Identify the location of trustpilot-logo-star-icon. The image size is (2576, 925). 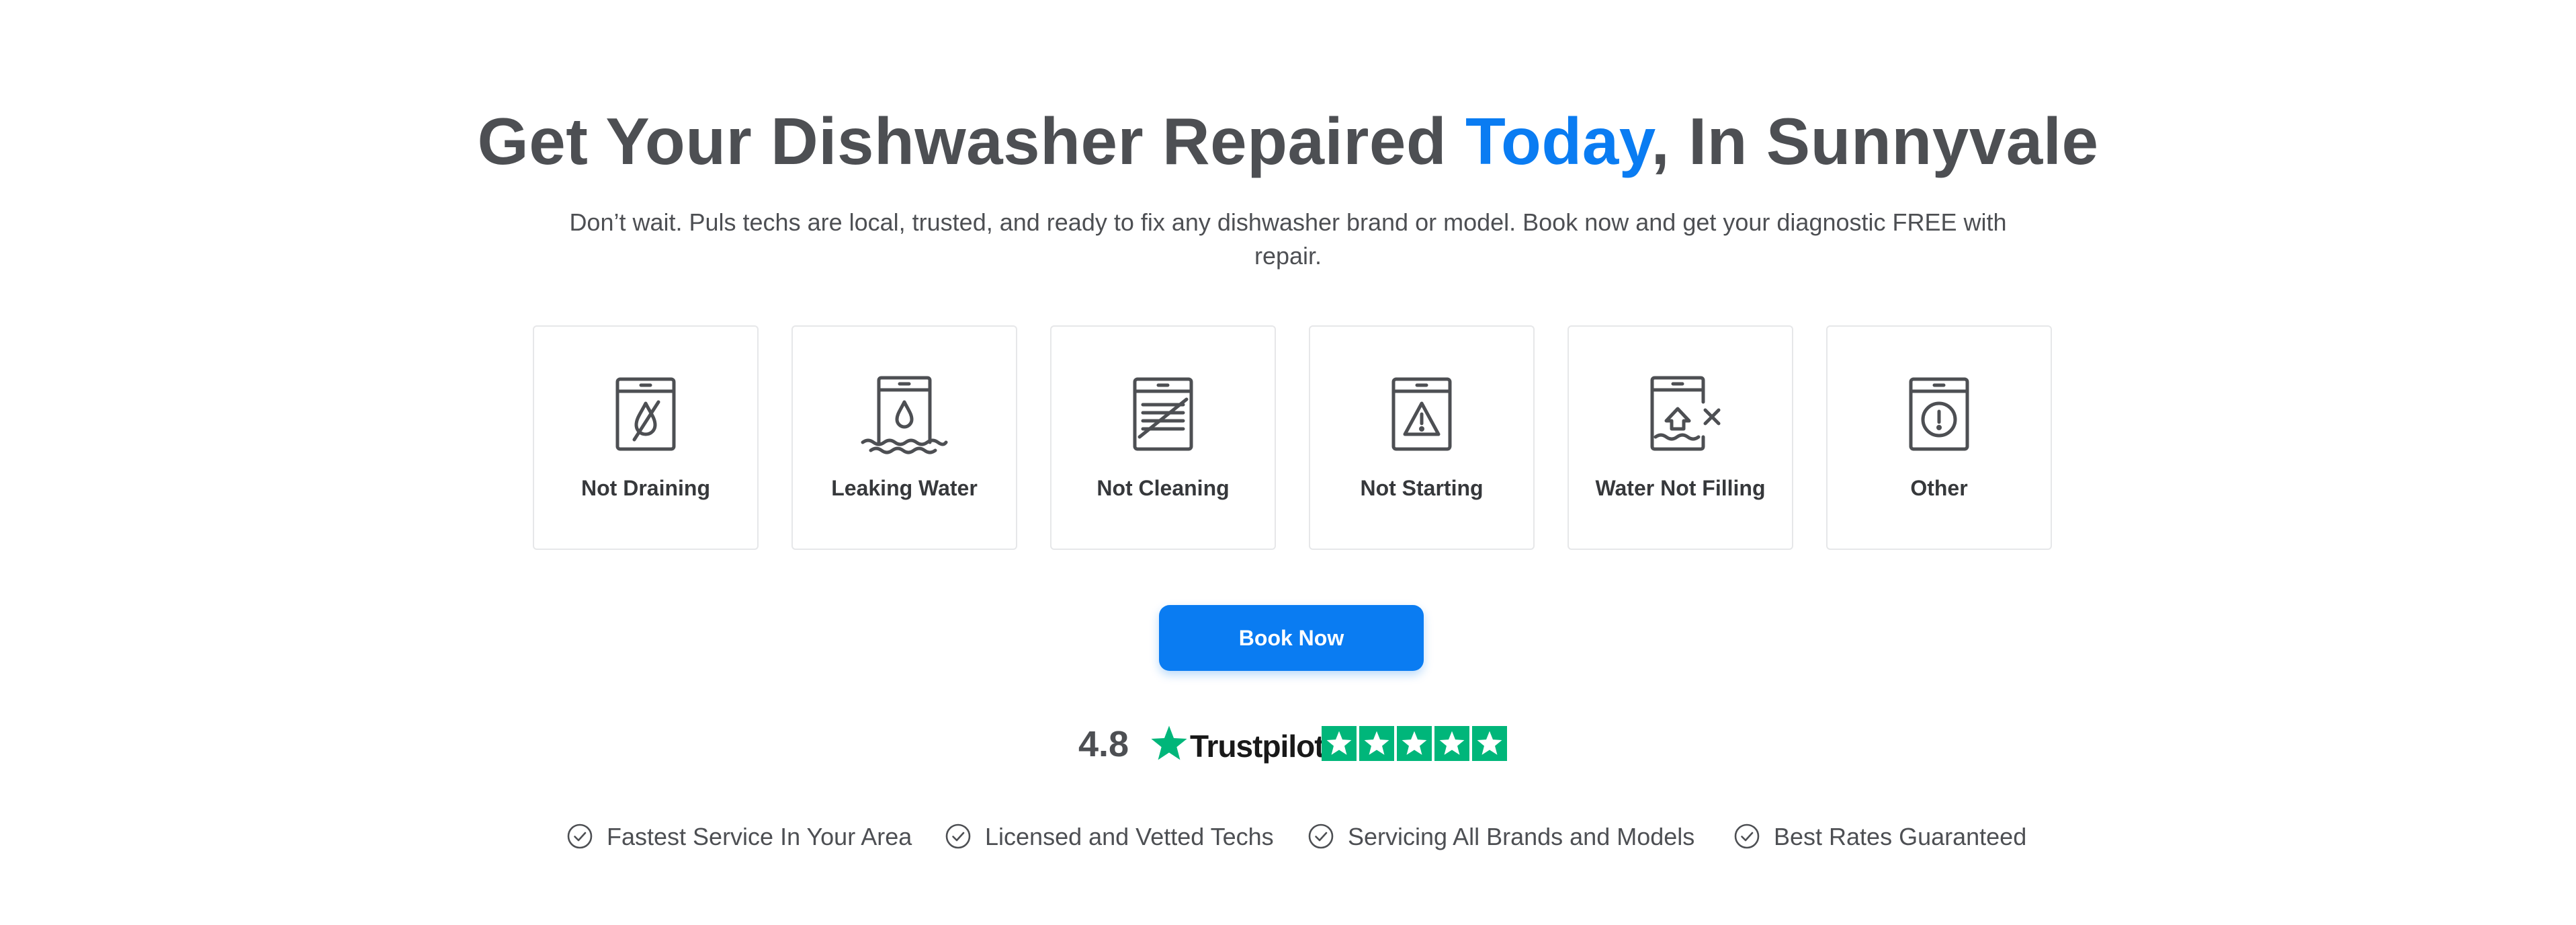
(1169, 742).